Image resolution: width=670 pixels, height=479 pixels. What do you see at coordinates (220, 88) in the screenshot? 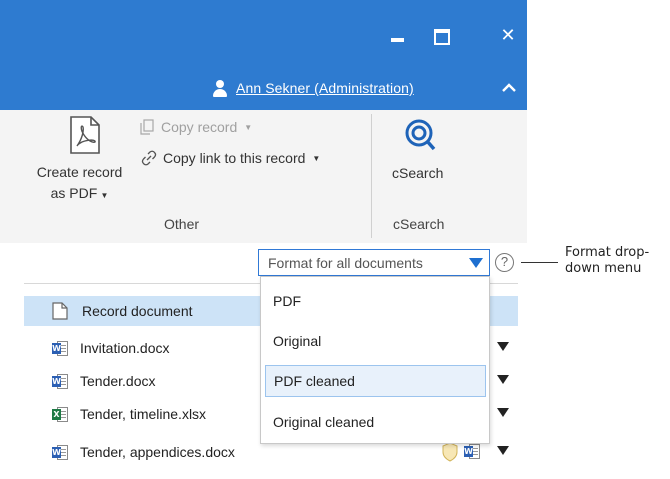
I see `user-icon` at bounding box center [220, 88].